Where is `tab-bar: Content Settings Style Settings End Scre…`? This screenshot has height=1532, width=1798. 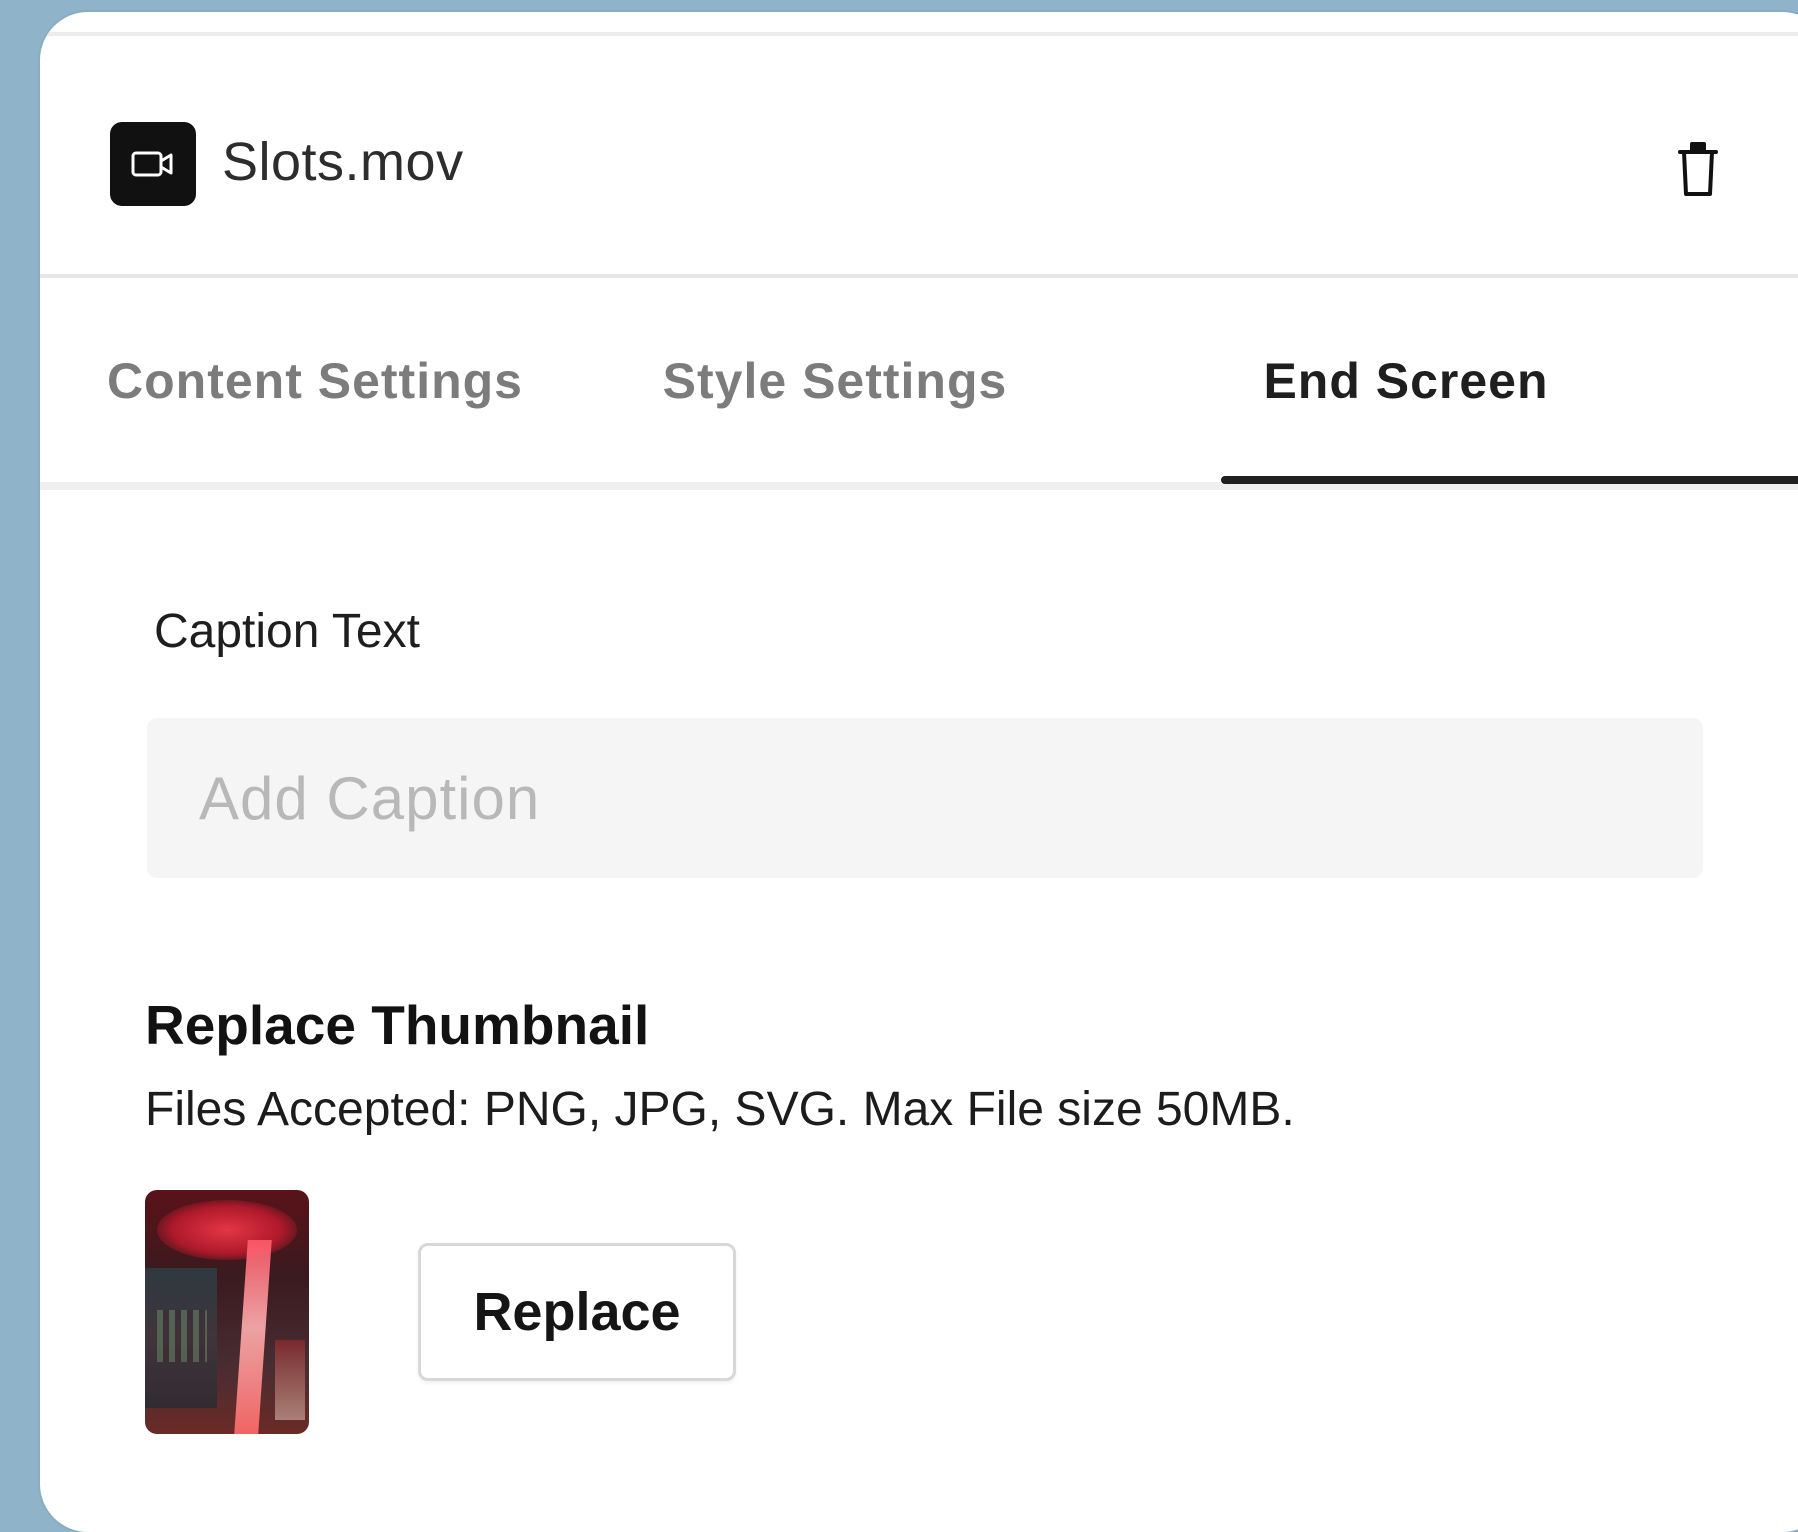
tab-bar: Content Settings Style Settings End Scre… is located at coordinates (919, 384).